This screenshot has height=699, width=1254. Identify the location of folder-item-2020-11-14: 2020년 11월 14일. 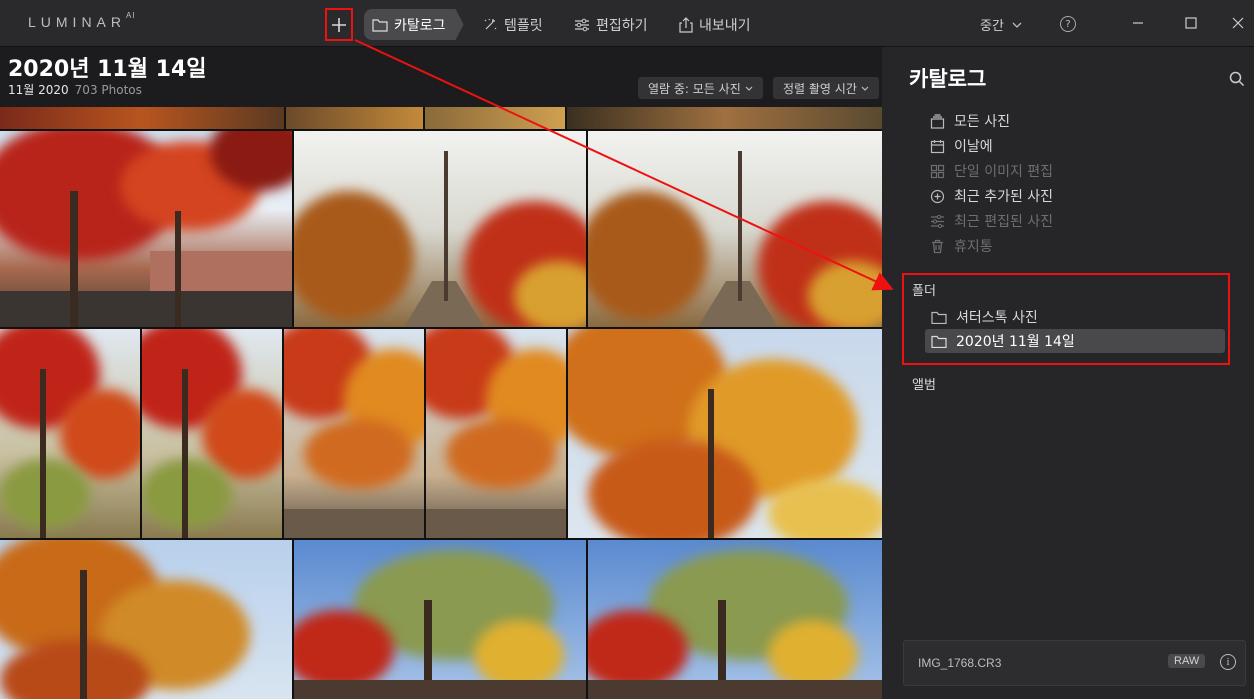
(1075, 341).